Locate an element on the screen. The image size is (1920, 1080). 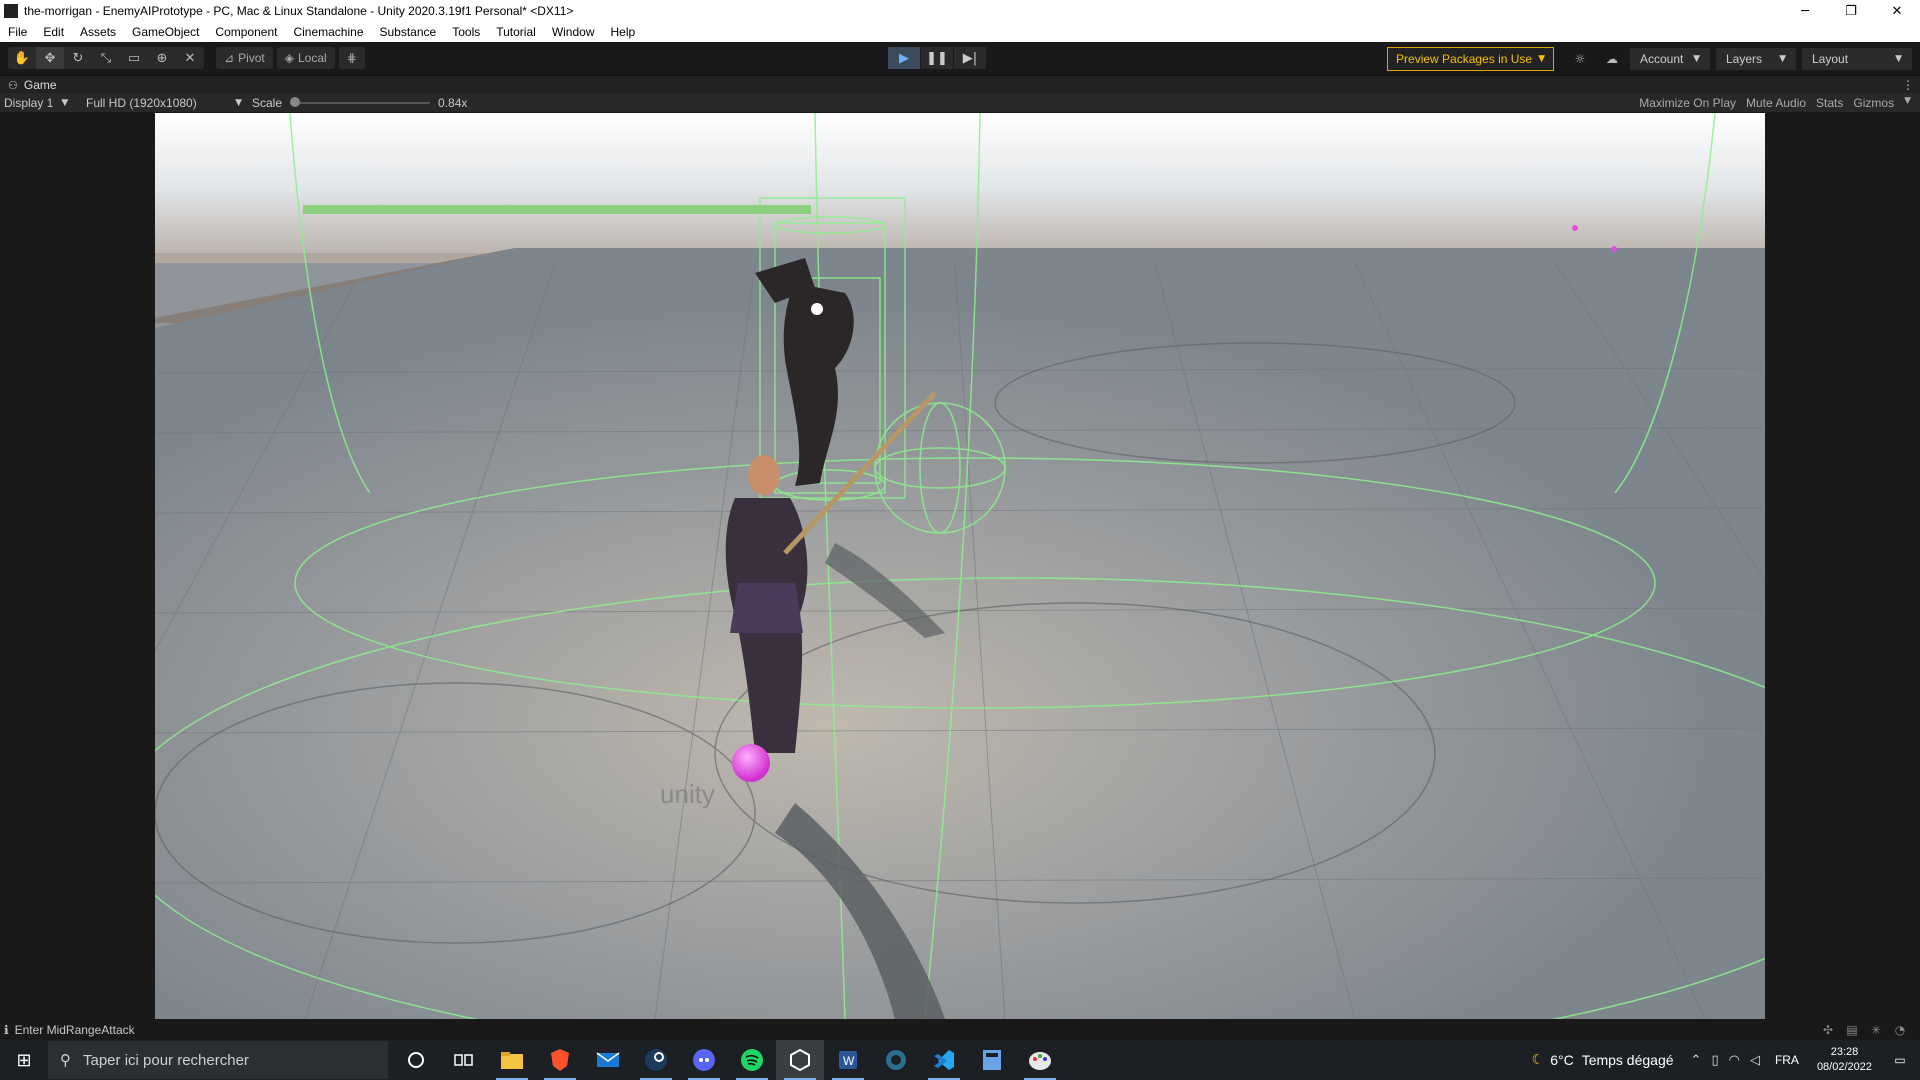
progress-icon: ◔ is located at coordinates (1900, 1030).